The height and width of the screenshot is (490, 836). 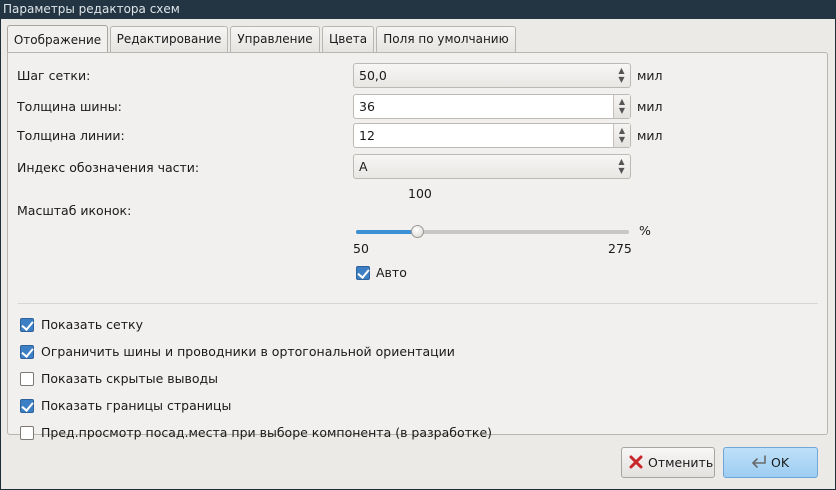 What do you see at coordinates (636, 462) in the screenshot?
I see `red-x-icon` at bounding box center [636, 462].